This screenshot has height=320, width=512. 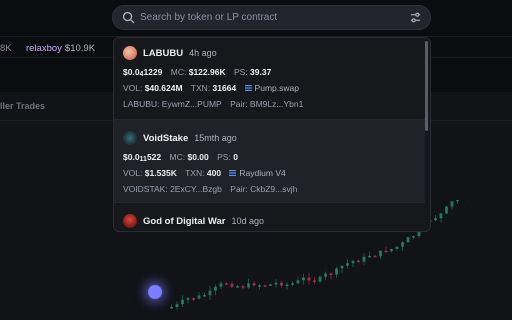 I want to click on tab-seller-trades: ller Trades, so click(x=22, y=106).